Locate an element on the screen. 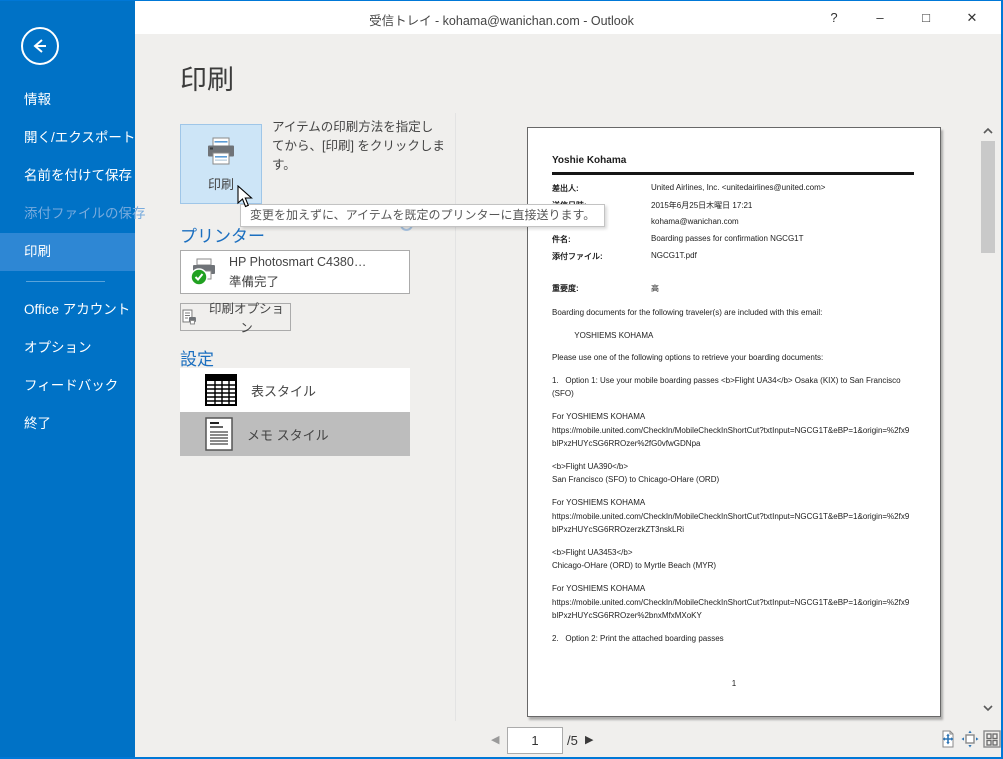  memo-style-icon is located at coordinates (219, 434).